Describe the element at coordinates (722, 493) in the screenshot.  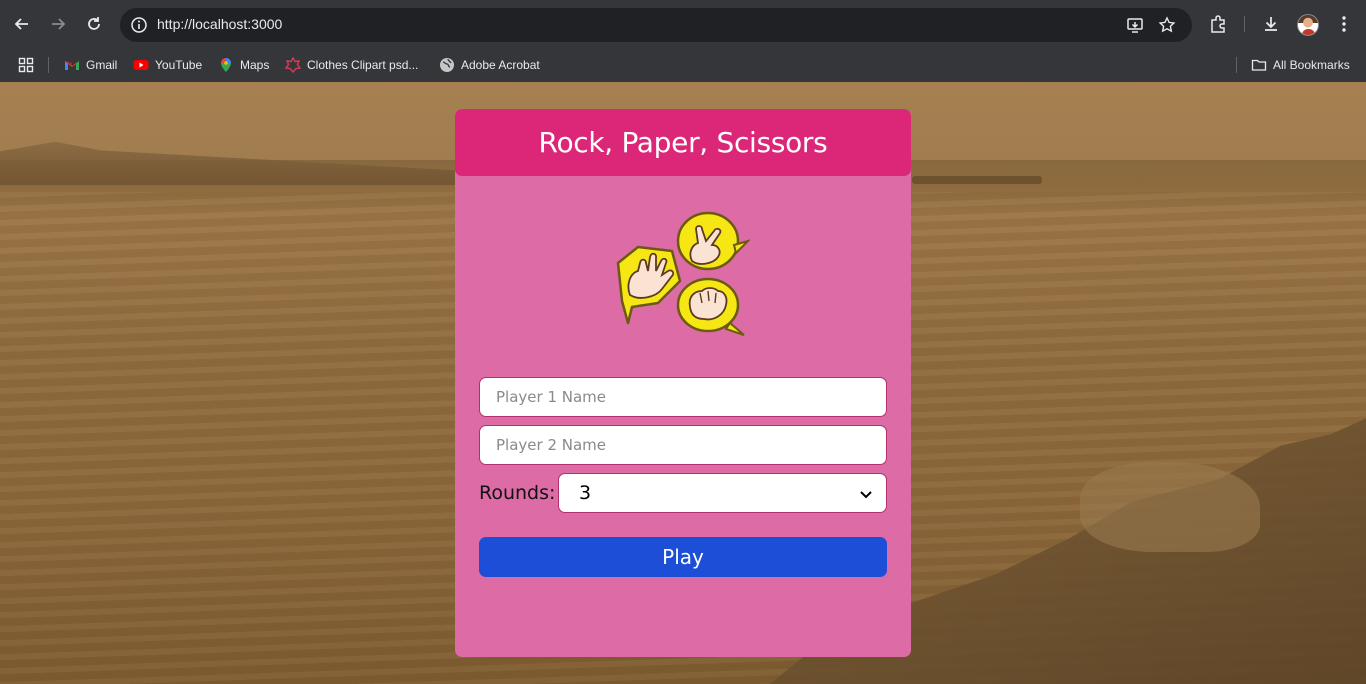
I see `rounds-select: 3` at that location.